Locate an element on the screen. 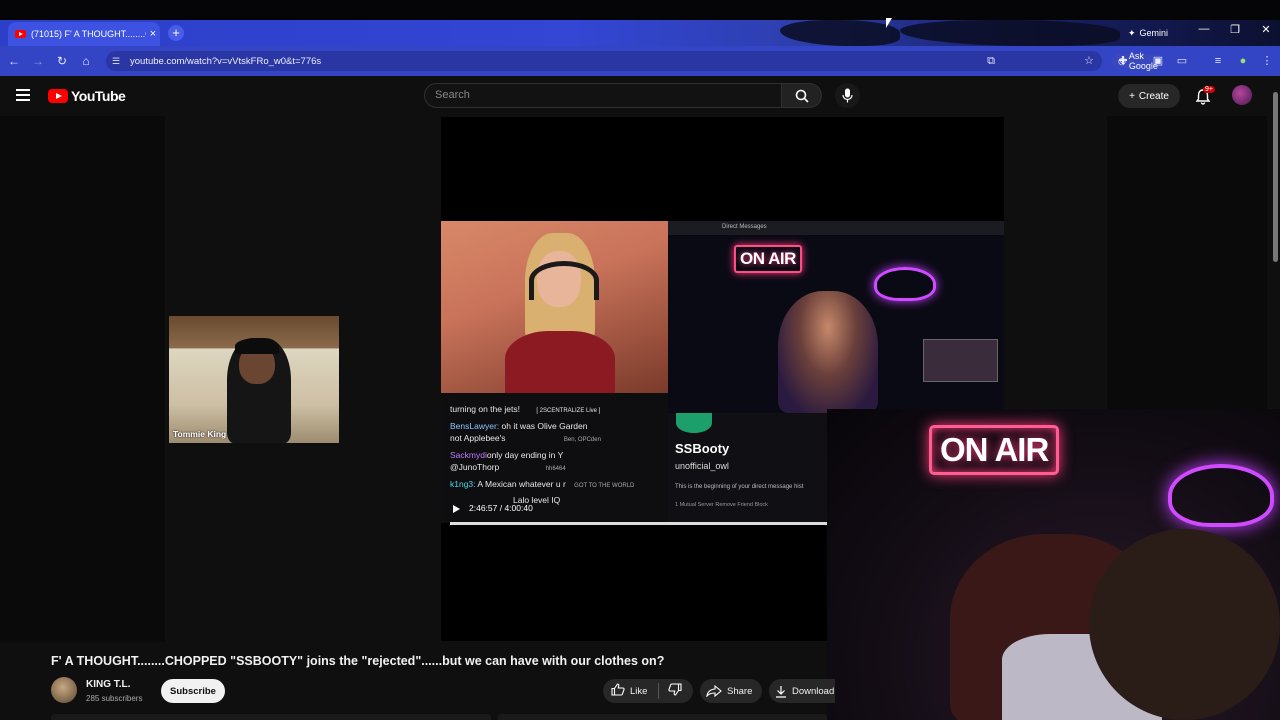  streamer-figure is located at coordinates (828, 352).